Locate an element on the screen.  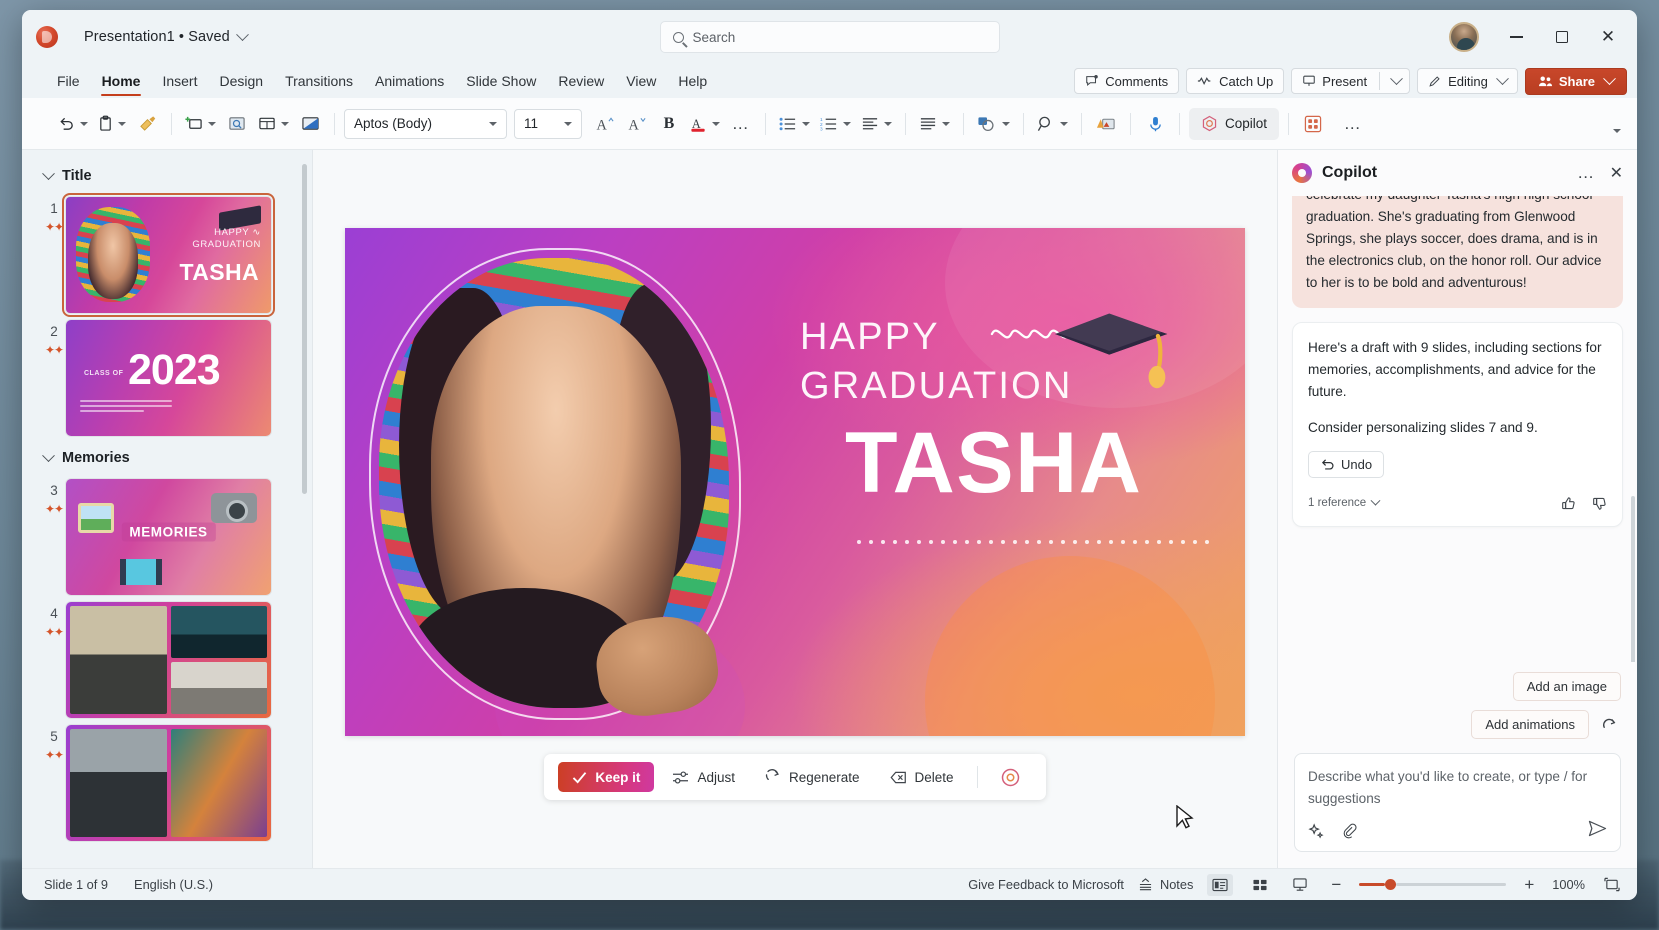
maximize-button is located at coordinates (1562, 37).